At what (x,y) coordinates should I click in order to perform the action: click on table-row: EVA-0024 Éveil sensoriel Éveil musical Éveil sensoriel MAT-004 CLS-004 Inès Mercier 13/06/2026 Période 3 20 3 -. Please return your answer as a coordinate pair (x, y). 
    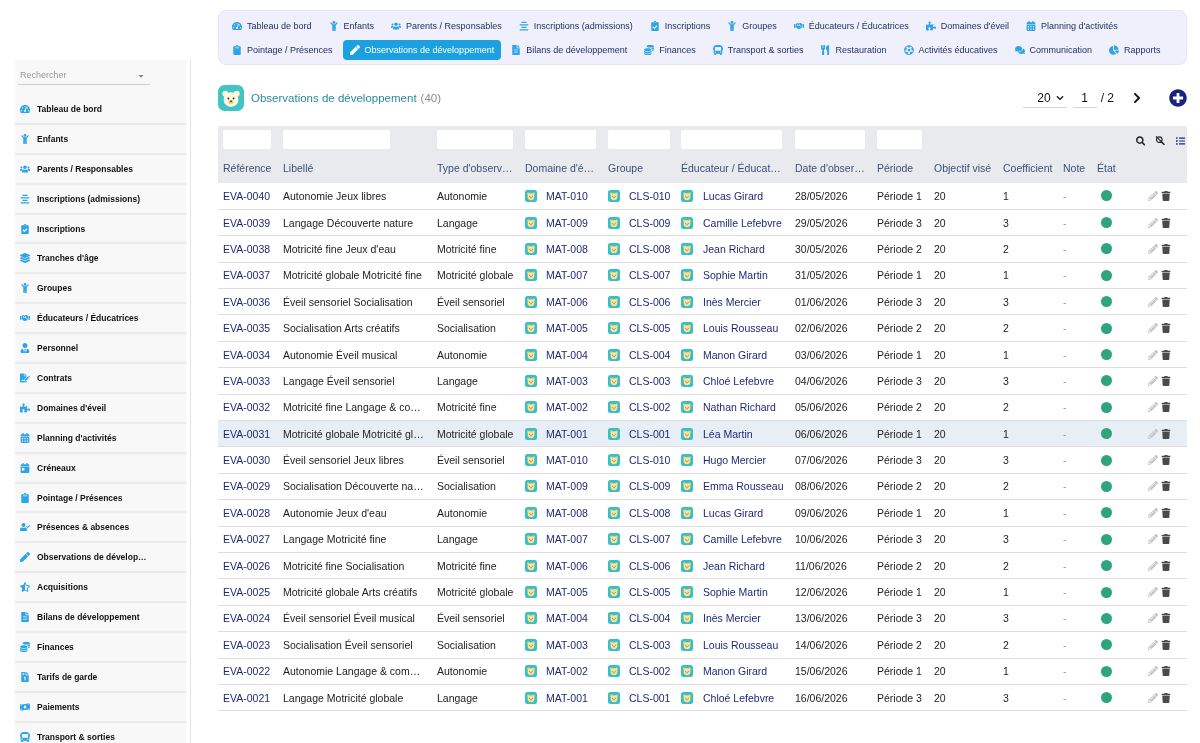
    Looking at the image, I should click on (702, 618).